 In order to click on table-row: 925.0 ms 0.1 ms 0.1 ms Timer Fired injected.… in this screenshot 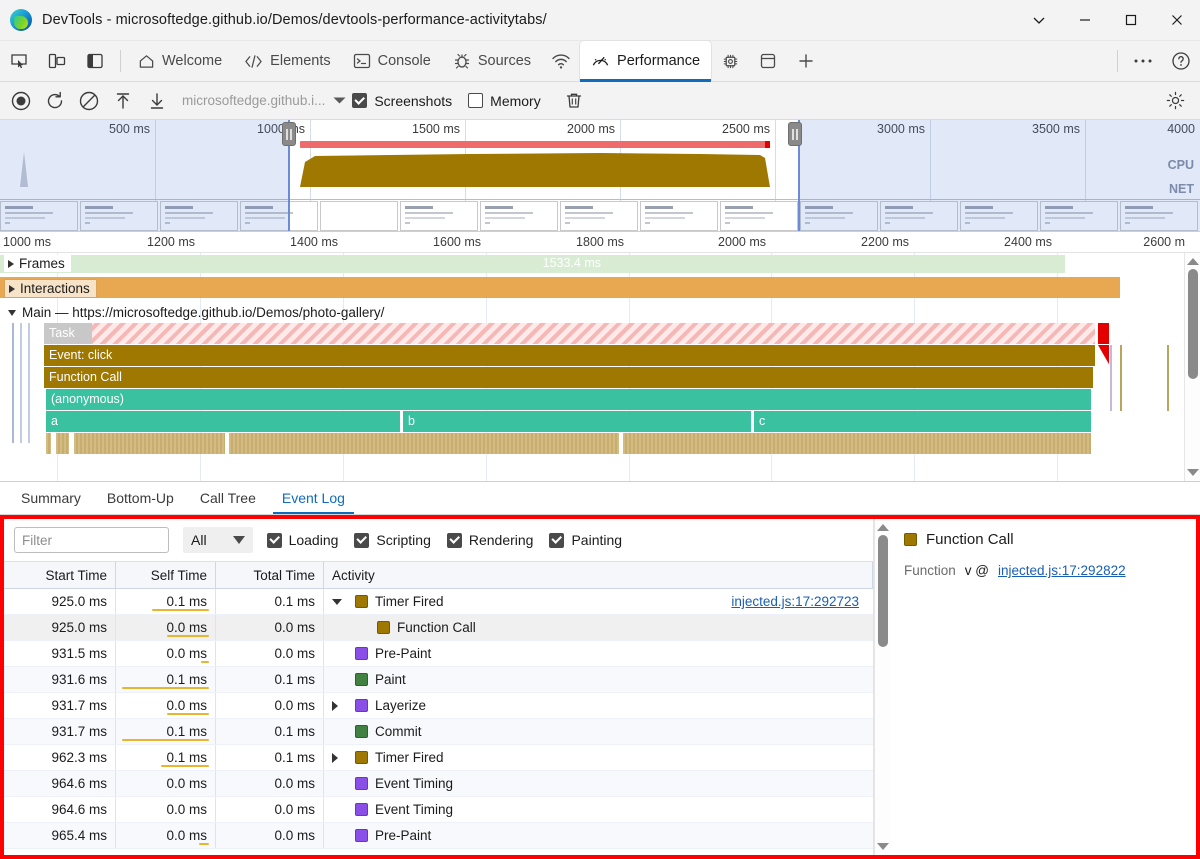, I will do `click(438, 602)`.